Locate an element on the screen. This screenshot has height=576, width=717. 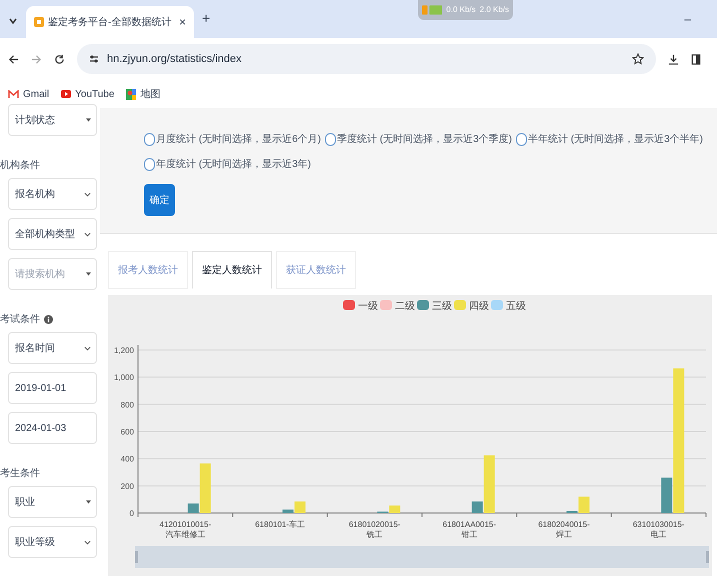
legend-label: 二级 is located at coordinates (405, 306).